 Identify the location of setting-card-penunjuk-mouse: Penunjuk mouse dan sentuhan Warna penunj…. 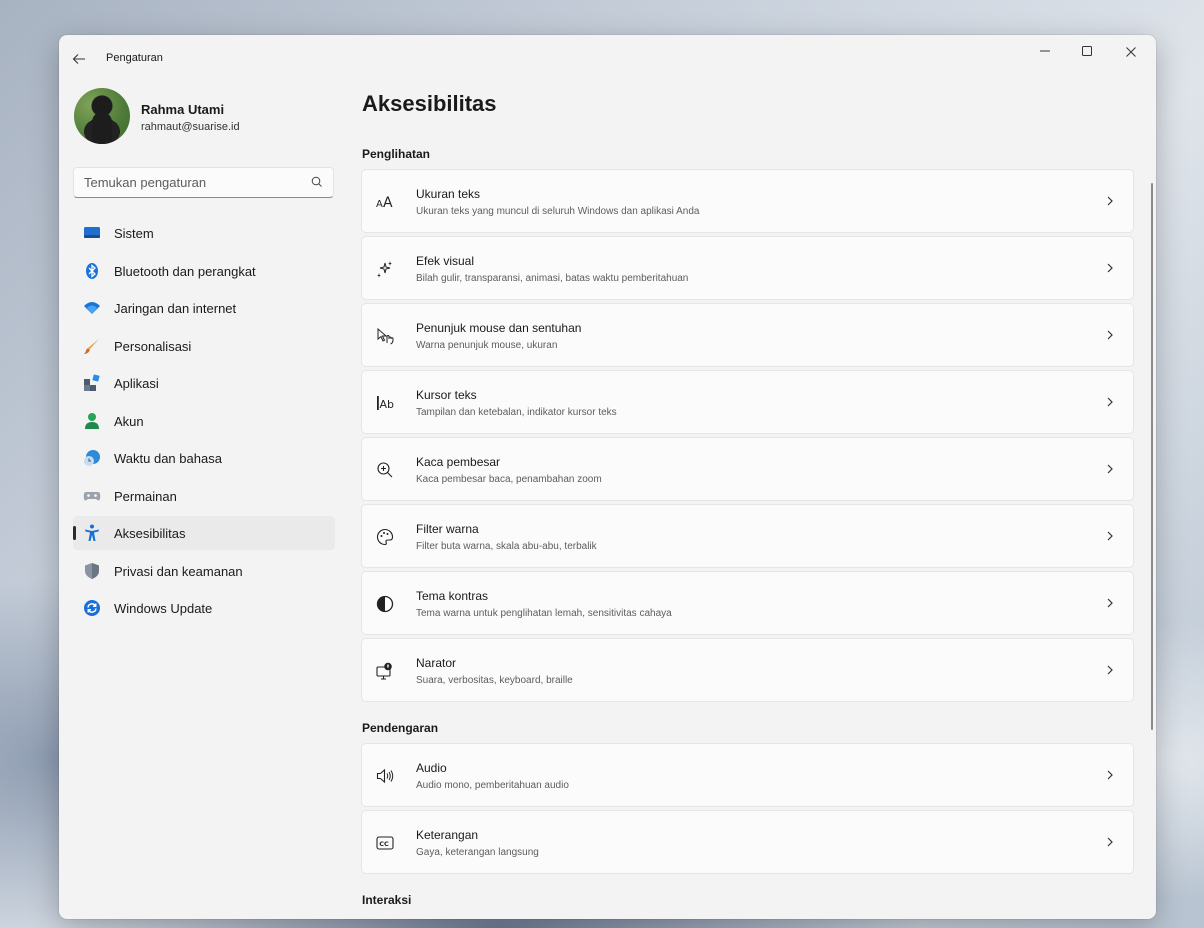
(747, 335).